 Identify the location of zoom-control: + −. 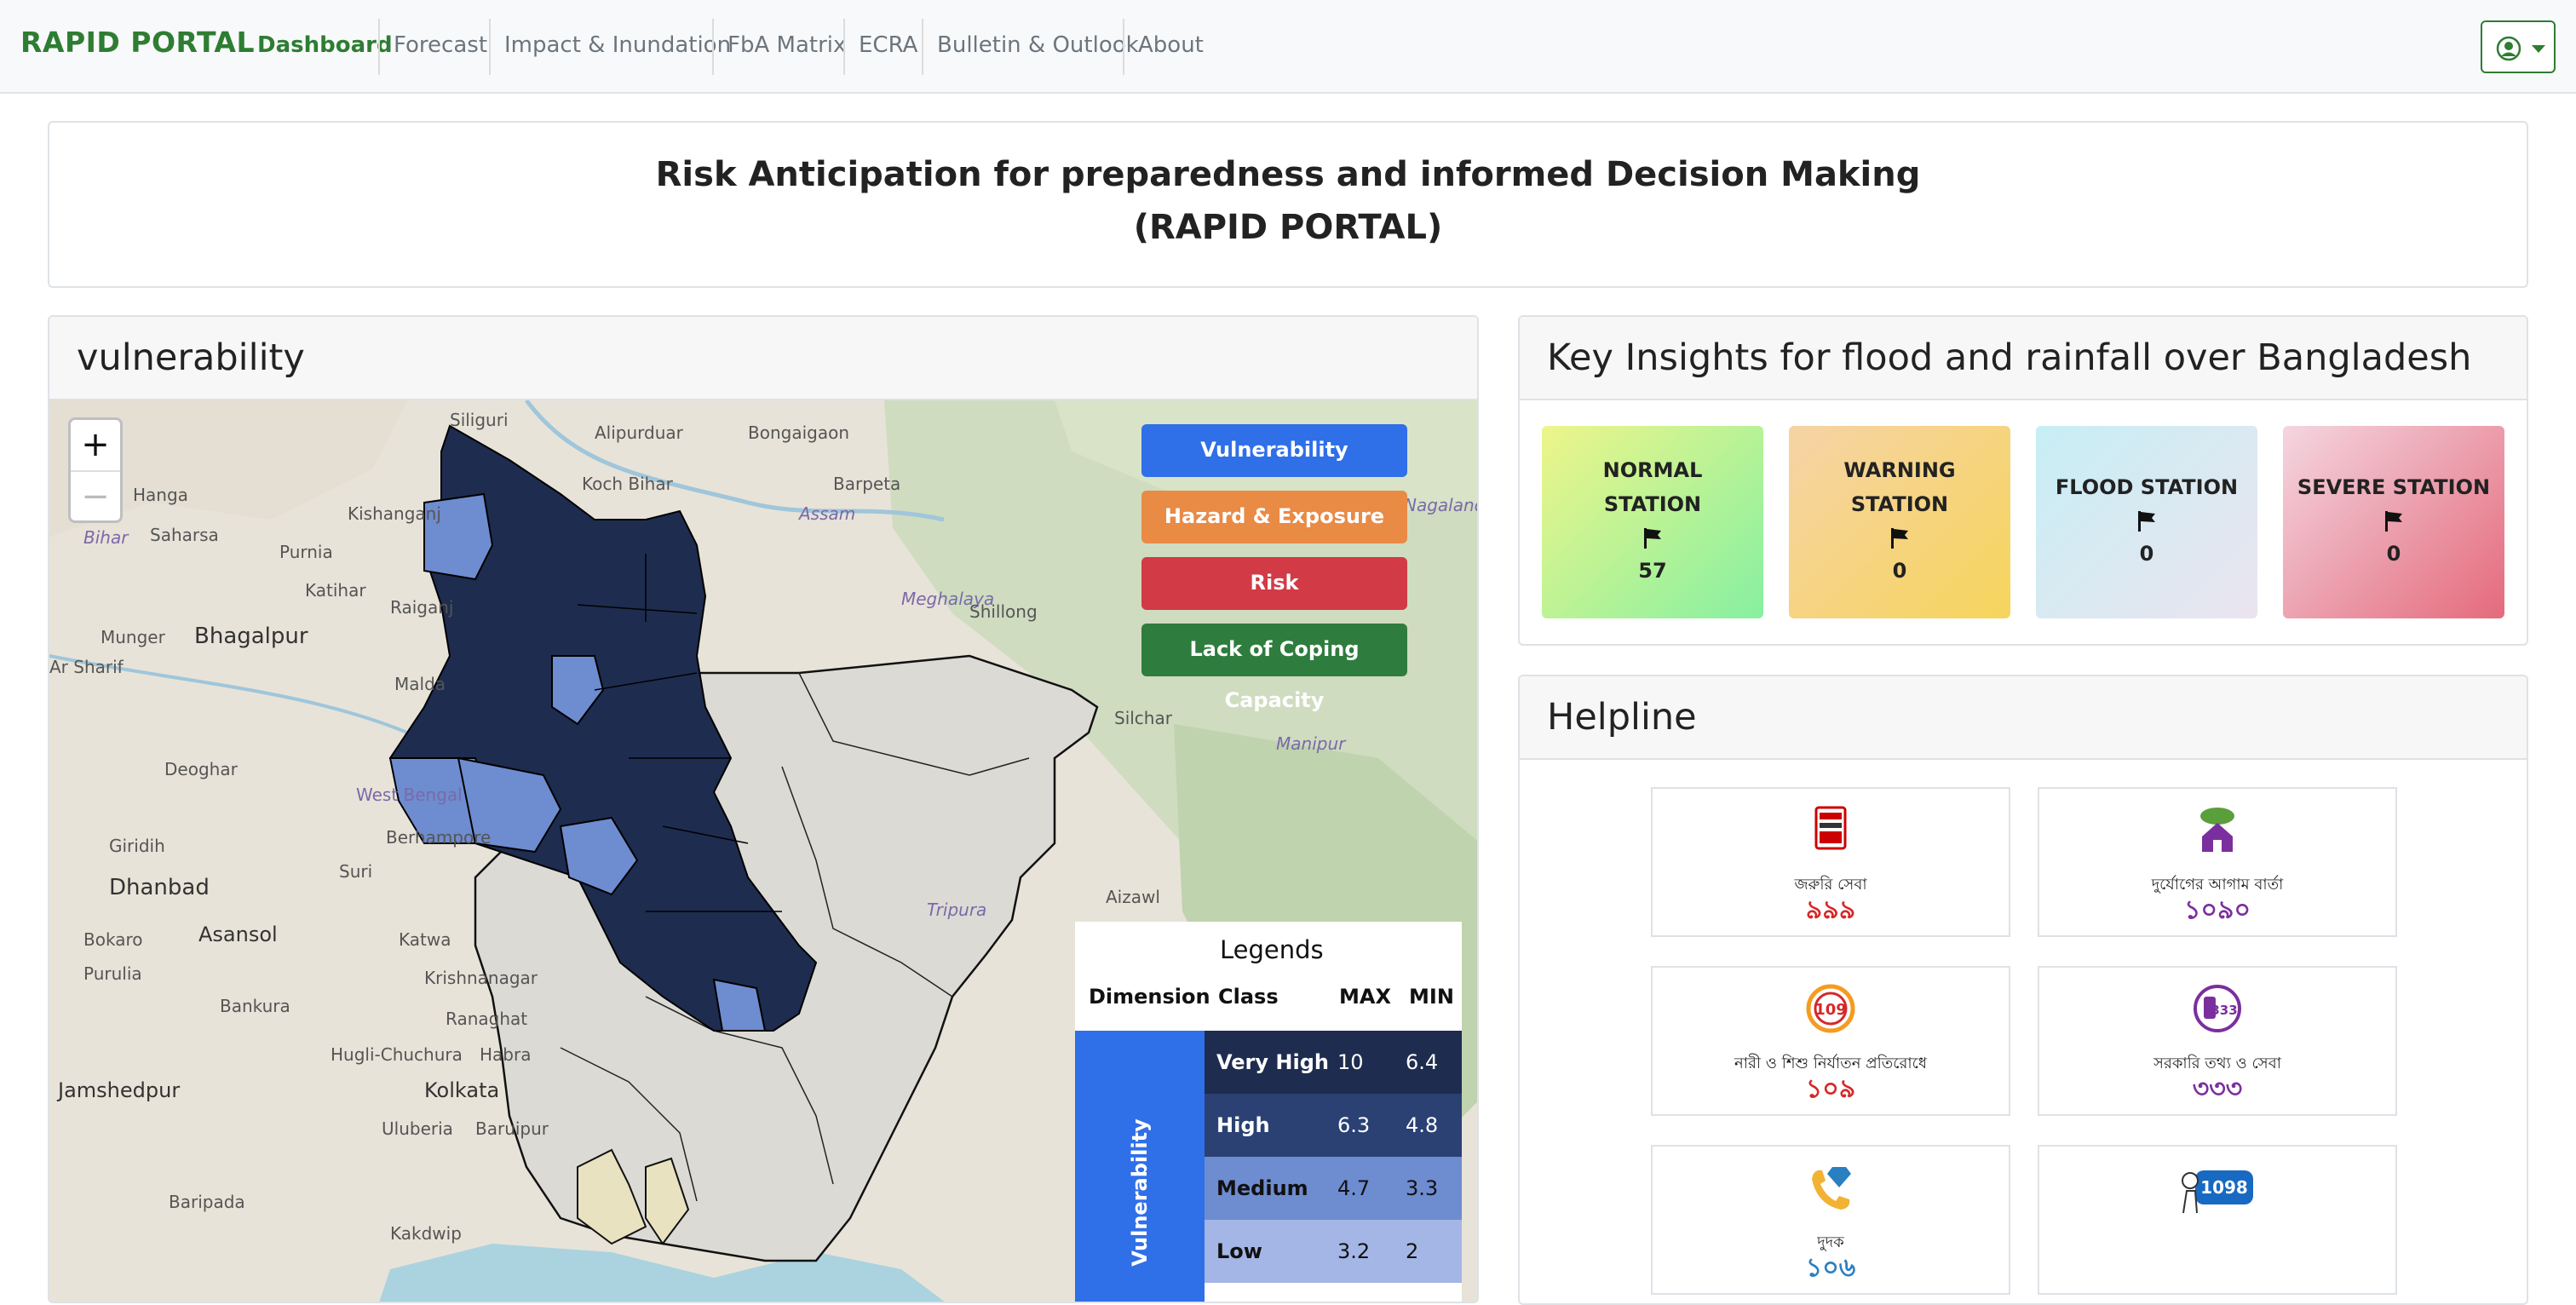
(96, 470).